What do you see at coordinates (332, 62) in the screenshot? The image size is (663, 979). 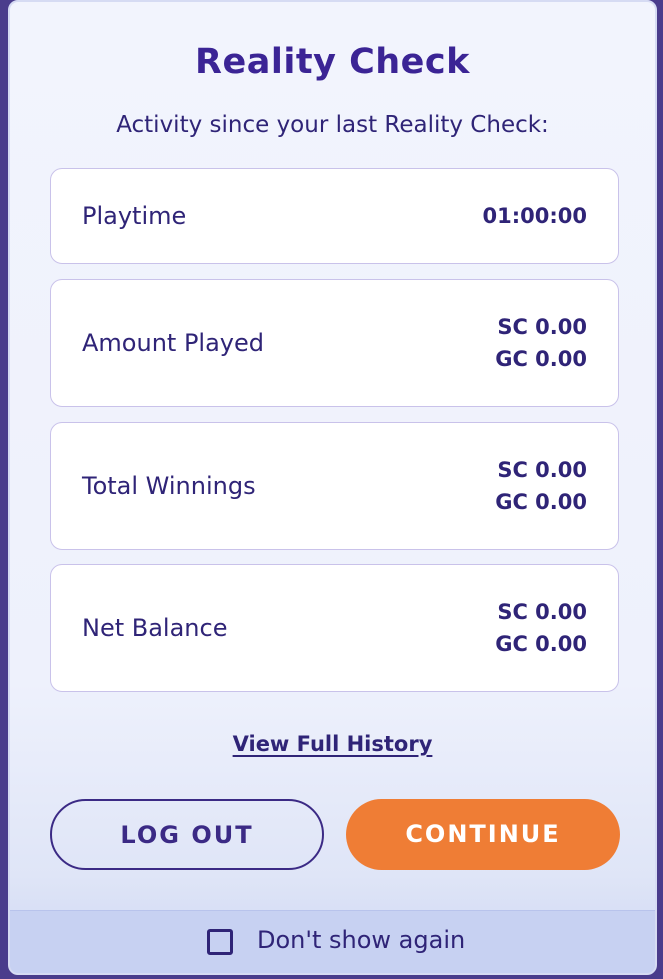 I see `modal-title: Reality Check` at bounding box center [332, 62].